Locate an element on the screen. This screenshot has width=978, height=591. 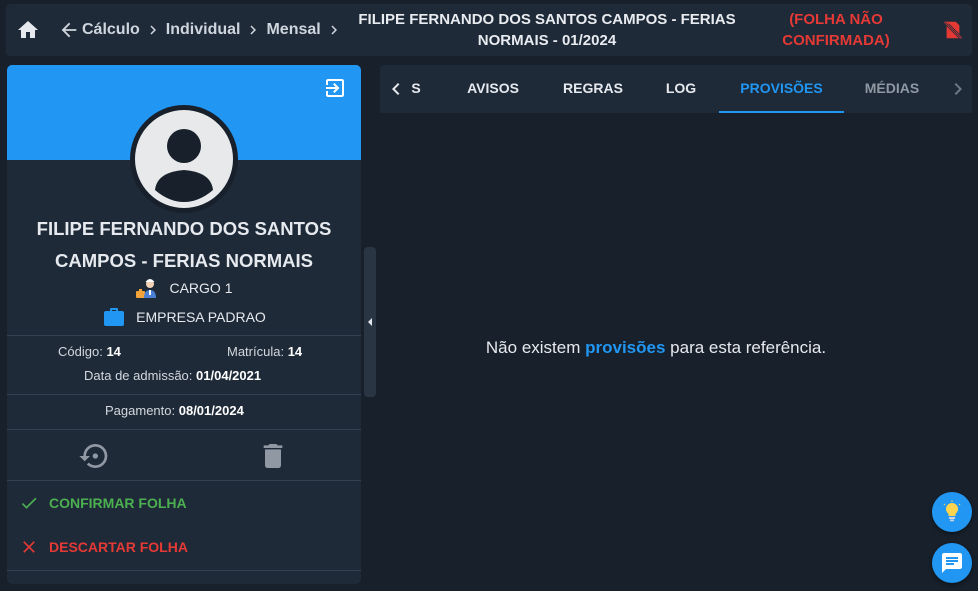
check-icon is located at coordinates (29, 503).